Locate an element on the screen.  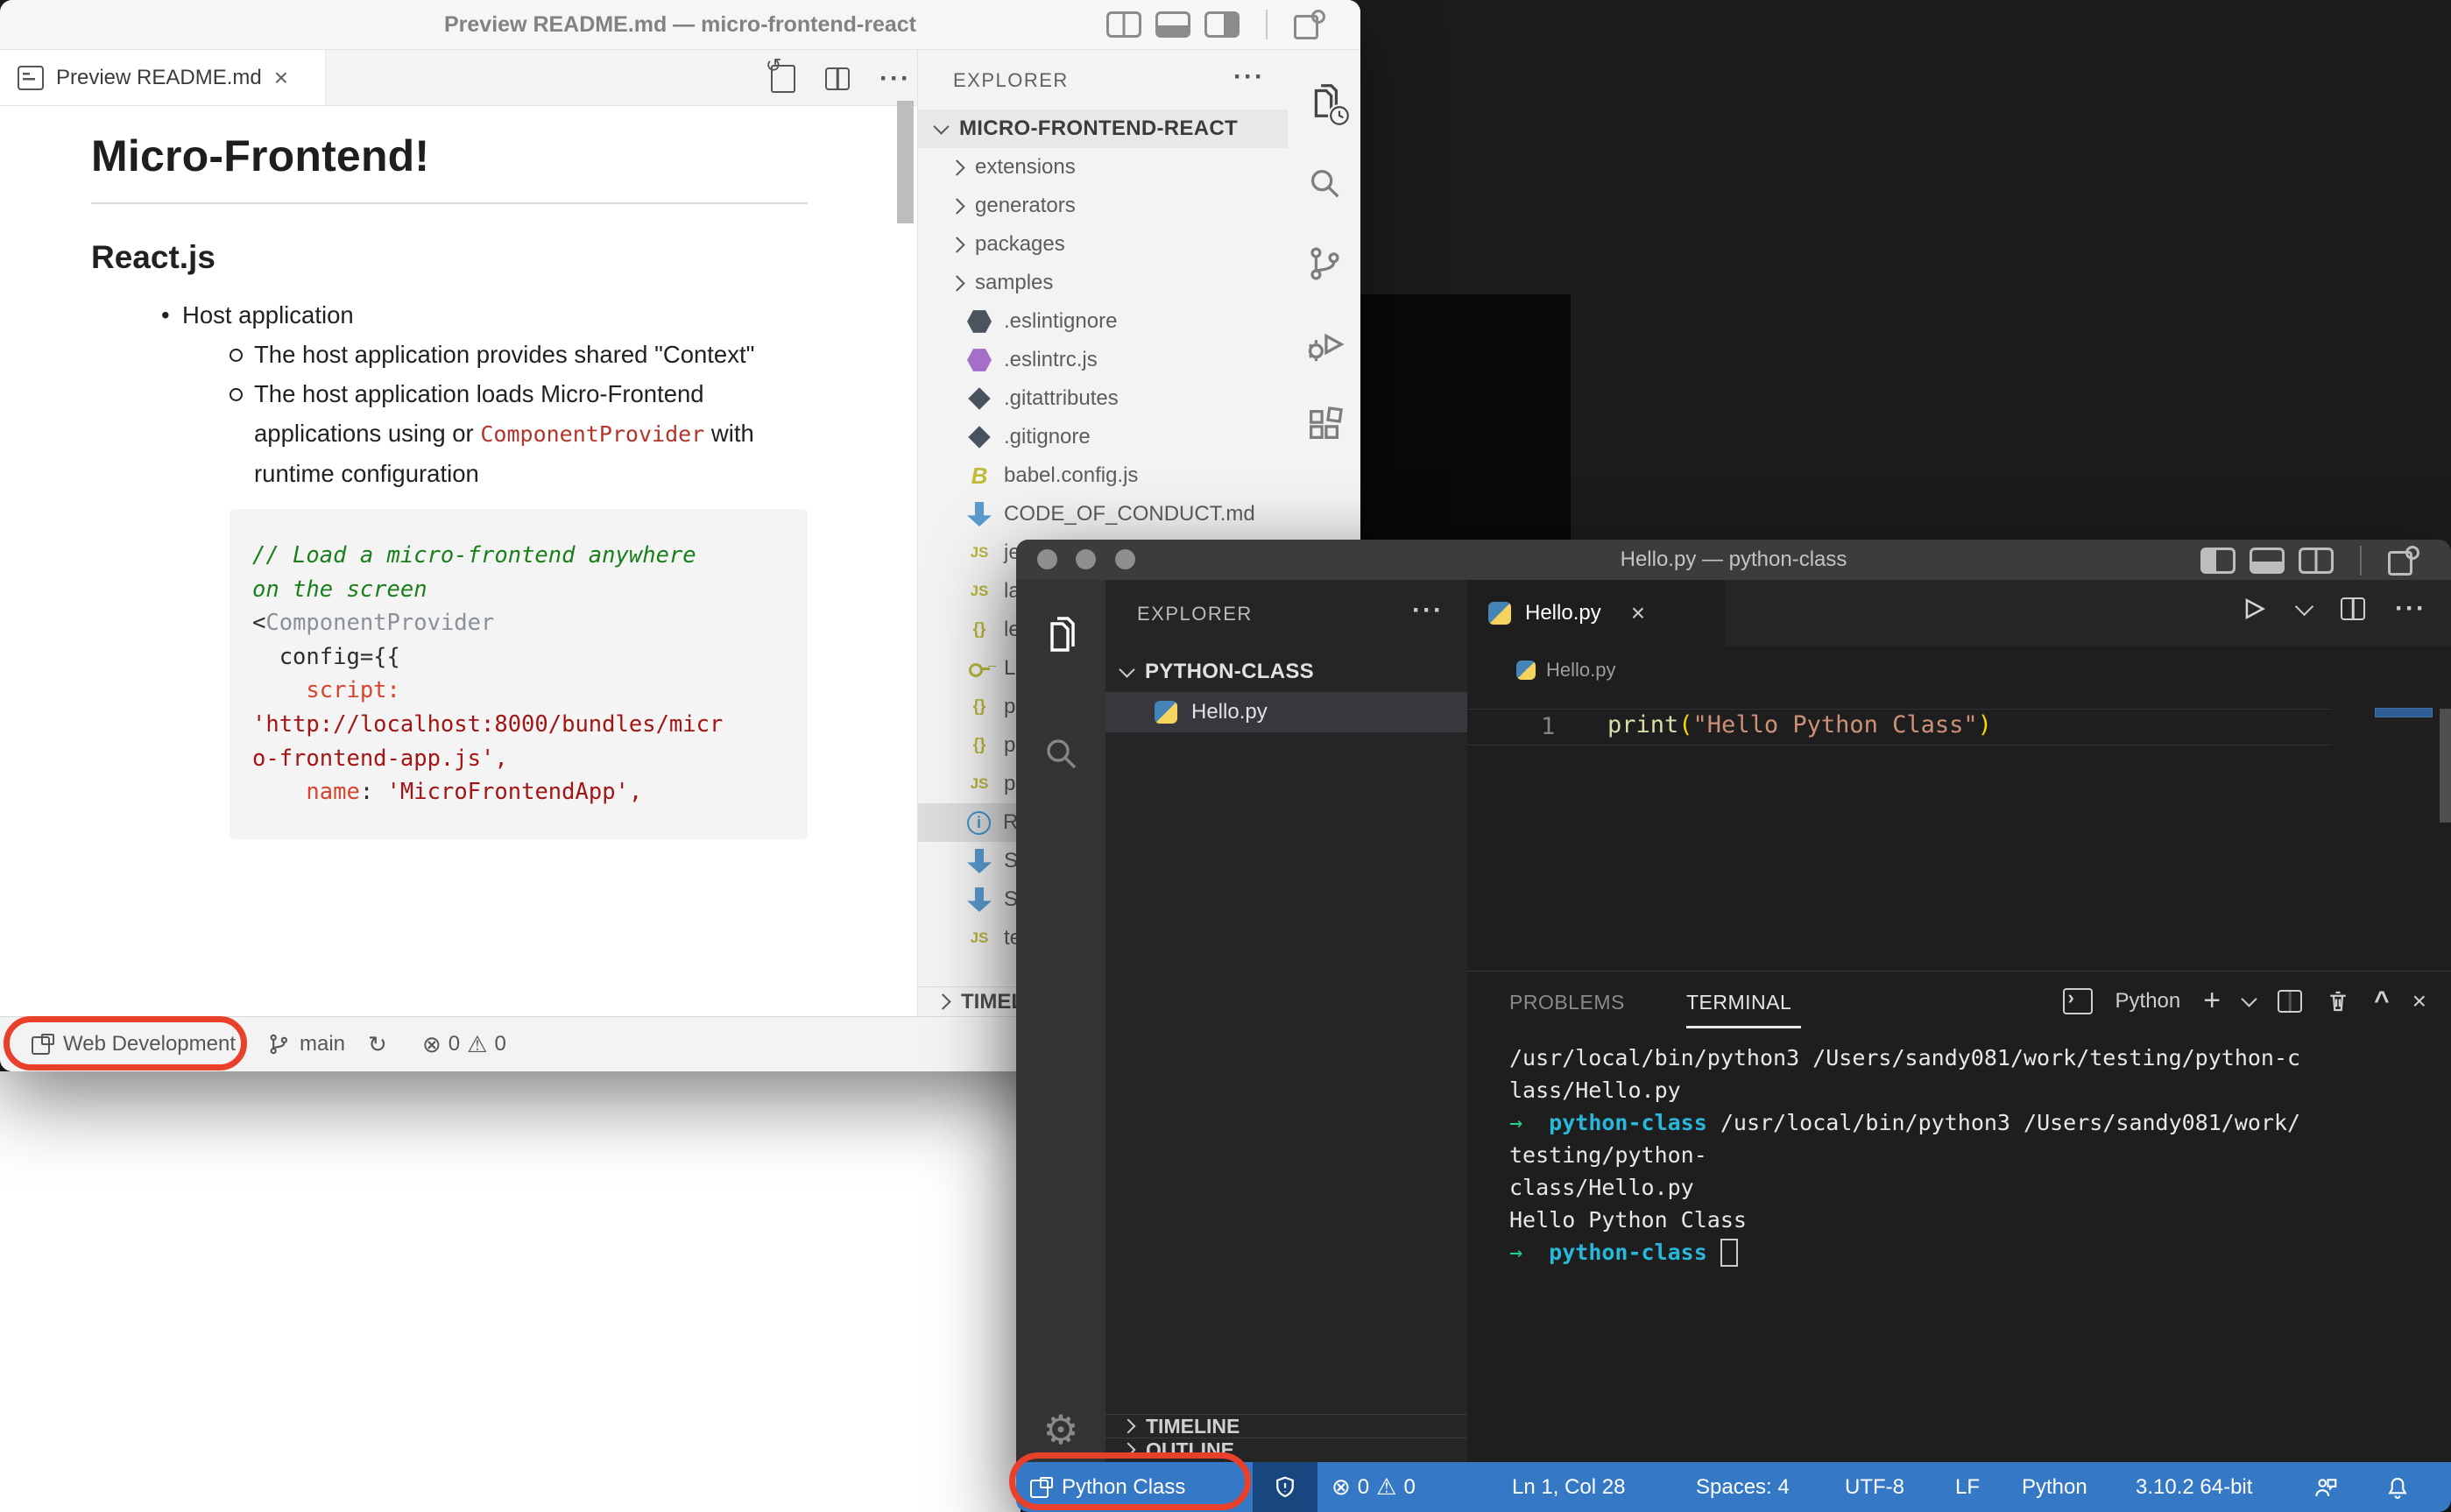
code-line: print("Hello Python Class") is located at coordinates (1799, 725).